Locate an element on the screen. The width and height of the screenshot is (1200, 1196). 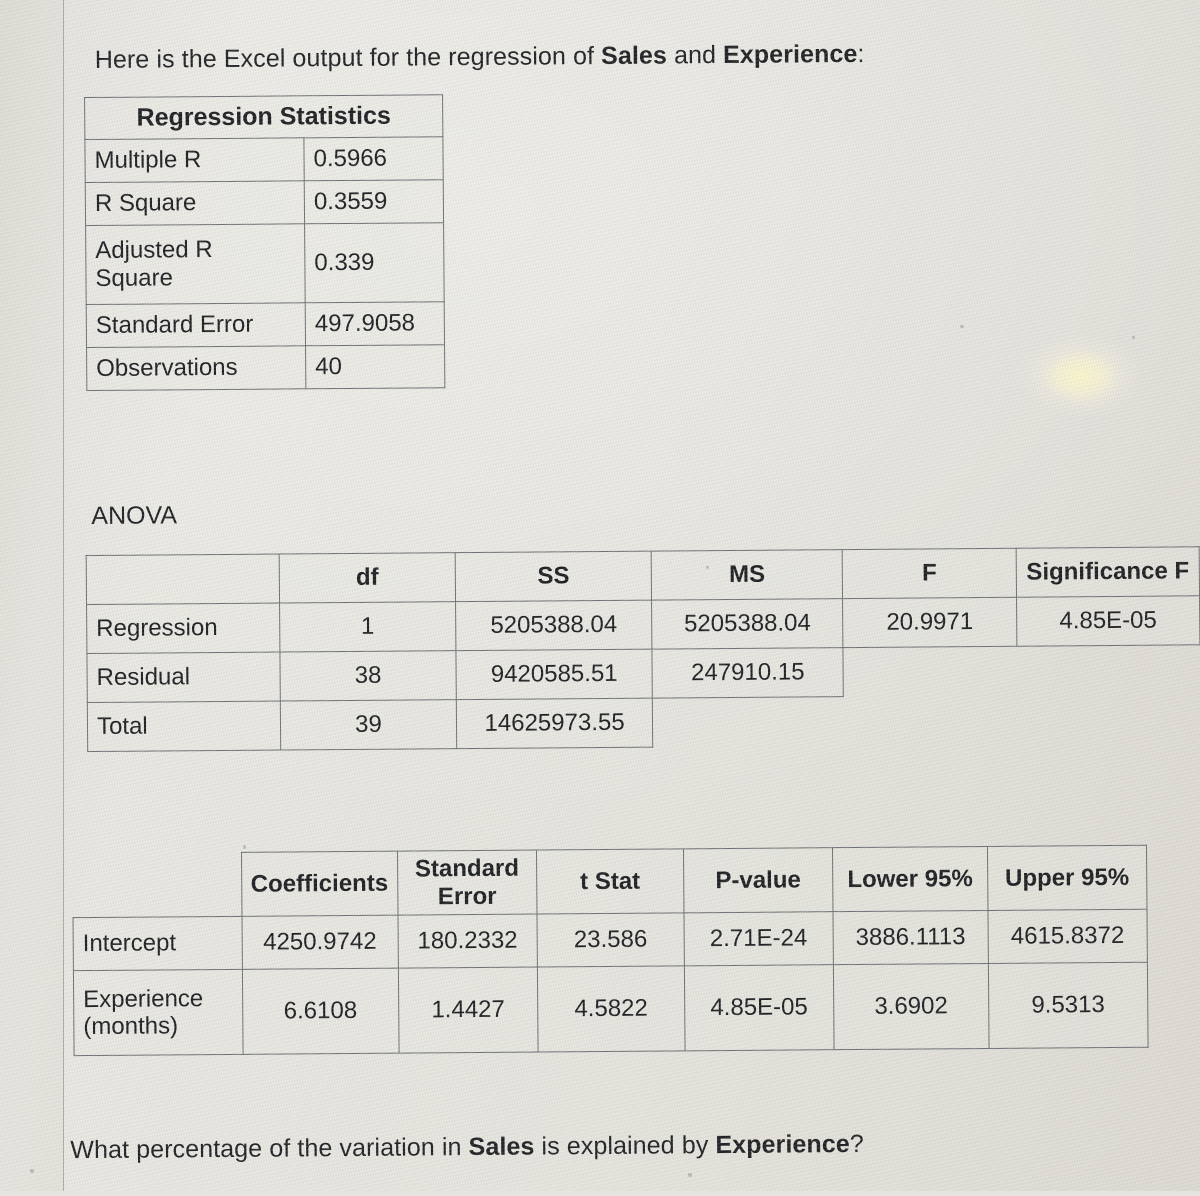
coef-term-intercept: Intercept is located at coordinates (157, 943).